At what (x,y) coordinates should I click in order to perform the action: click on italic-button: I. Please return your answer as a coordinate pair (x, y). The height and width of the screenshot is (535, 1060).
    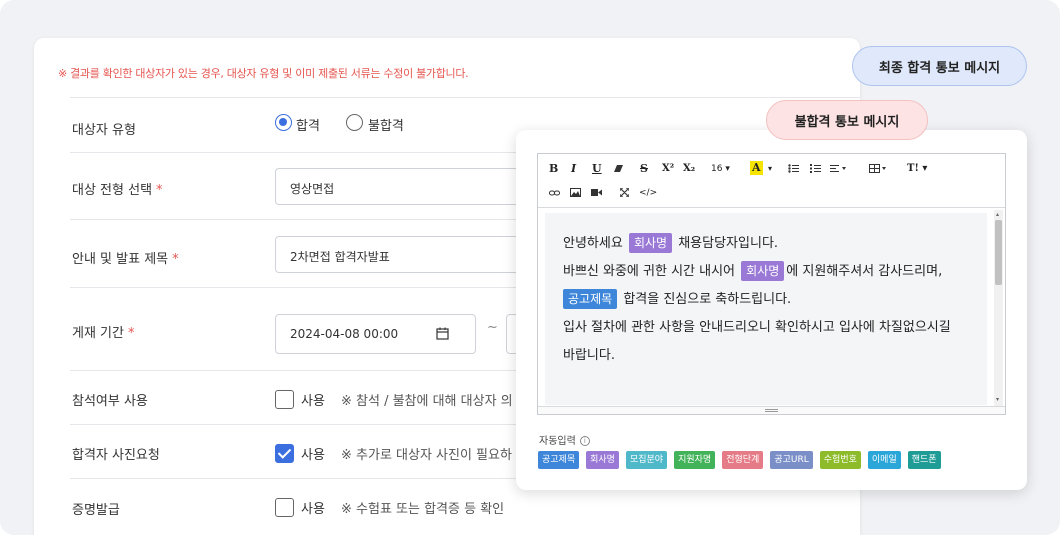
    Looking at the image, I should click on (573, 169).